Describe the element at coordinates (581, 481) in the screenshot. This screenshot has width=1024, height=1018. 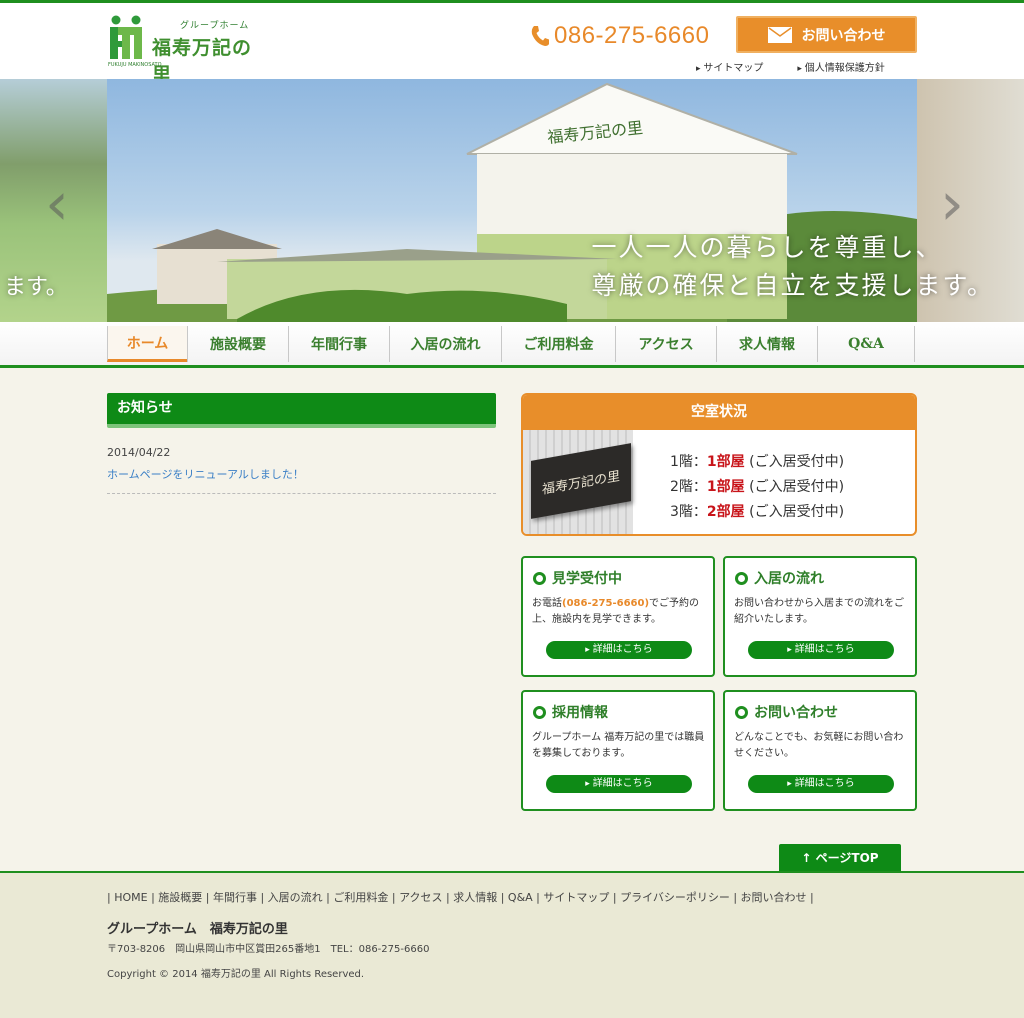
I see `name-plate: 福寿万記の里` at that location.